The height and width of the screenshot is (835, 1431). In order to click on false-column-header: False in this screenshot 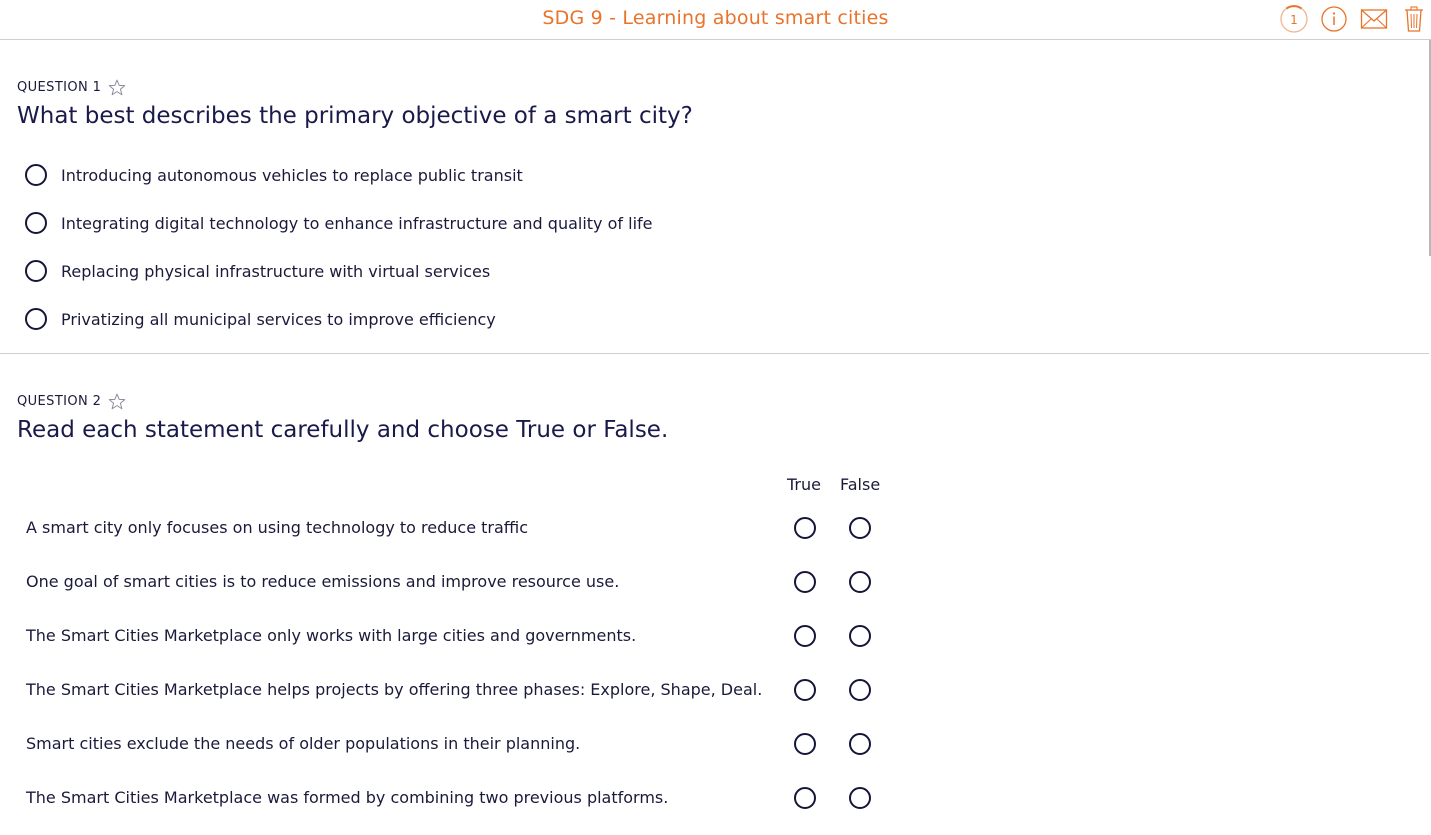, I will do `click(860, 484)`.